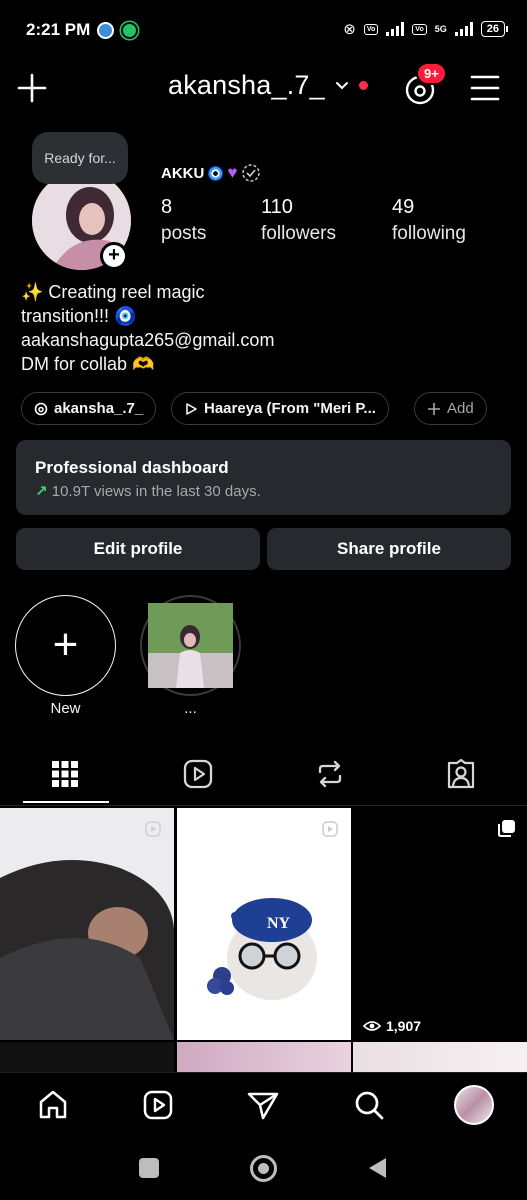 This screenshot has width=527, height=1200. I want to click on home-button-dot, so click(263, 1168).